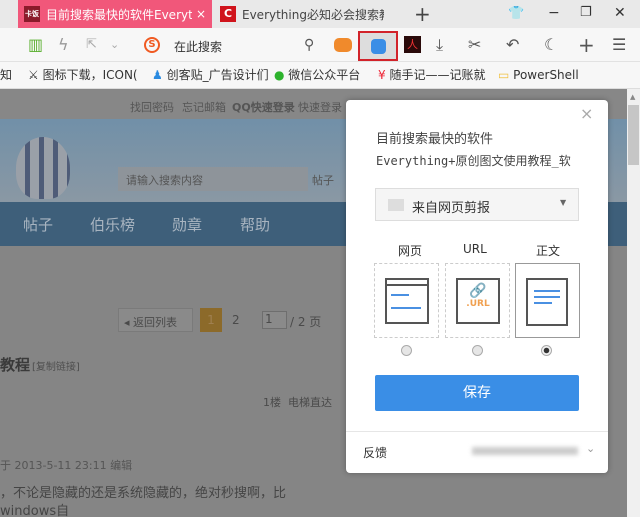  I want to click on option-label: URL, so click(475, 249).